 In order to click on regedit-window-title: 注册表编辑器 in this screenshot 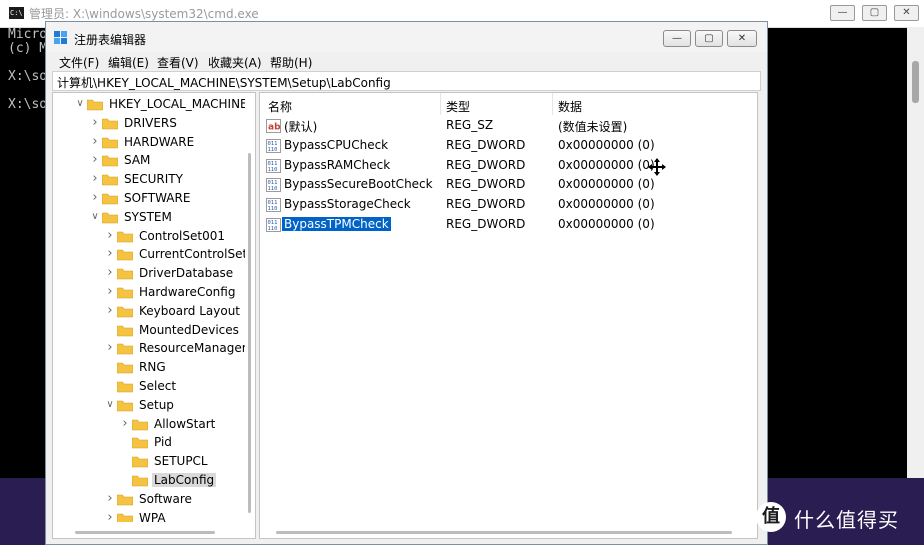, I will do `click(110, 40)`.